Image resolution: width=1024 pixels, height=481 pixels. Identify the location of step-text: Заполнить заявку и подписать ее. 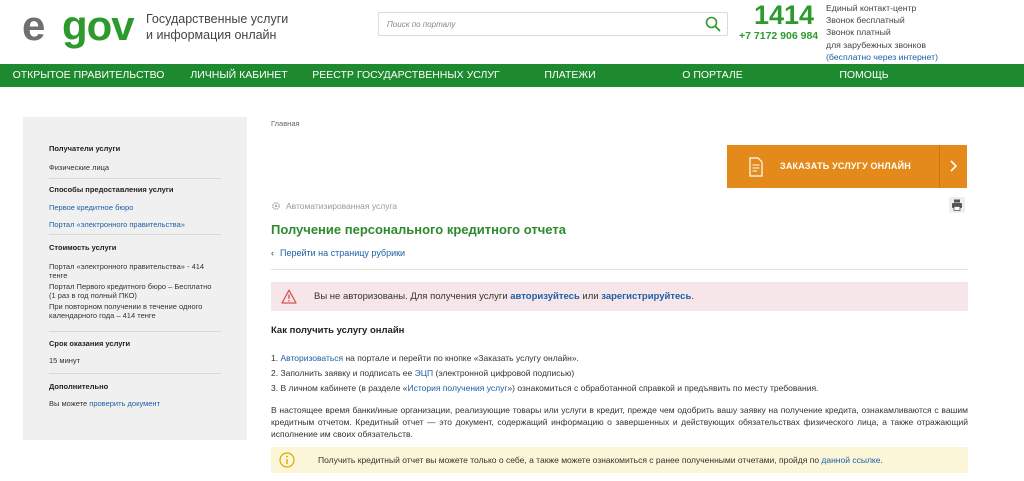
(347, 373).